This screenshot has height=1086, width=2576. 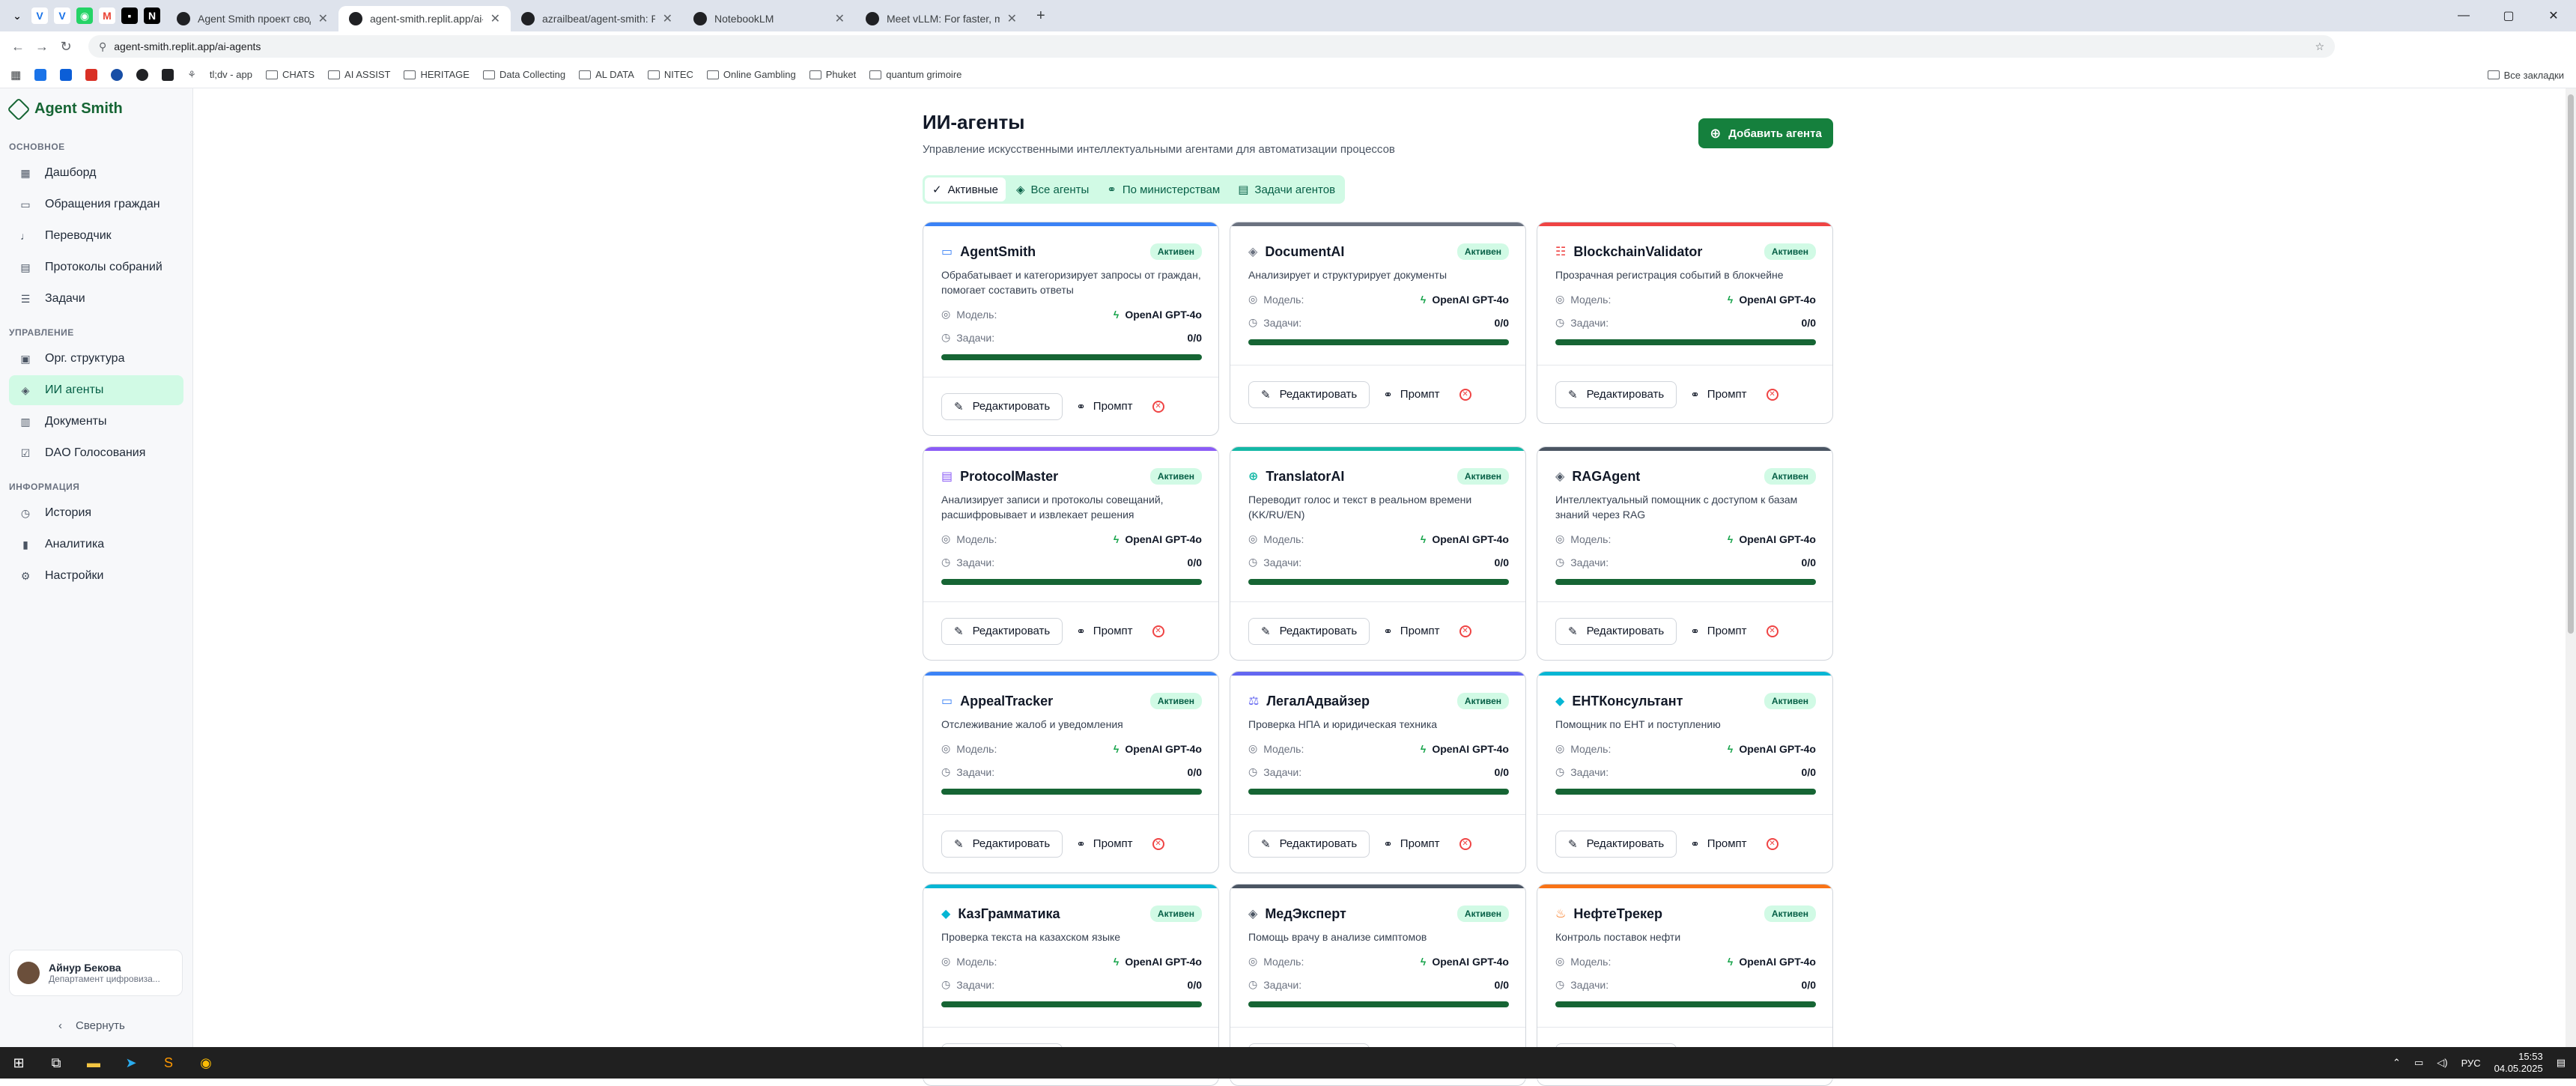 I want to click on sidebar-item: ♩ Переводчик, so click(x=96, y=236).